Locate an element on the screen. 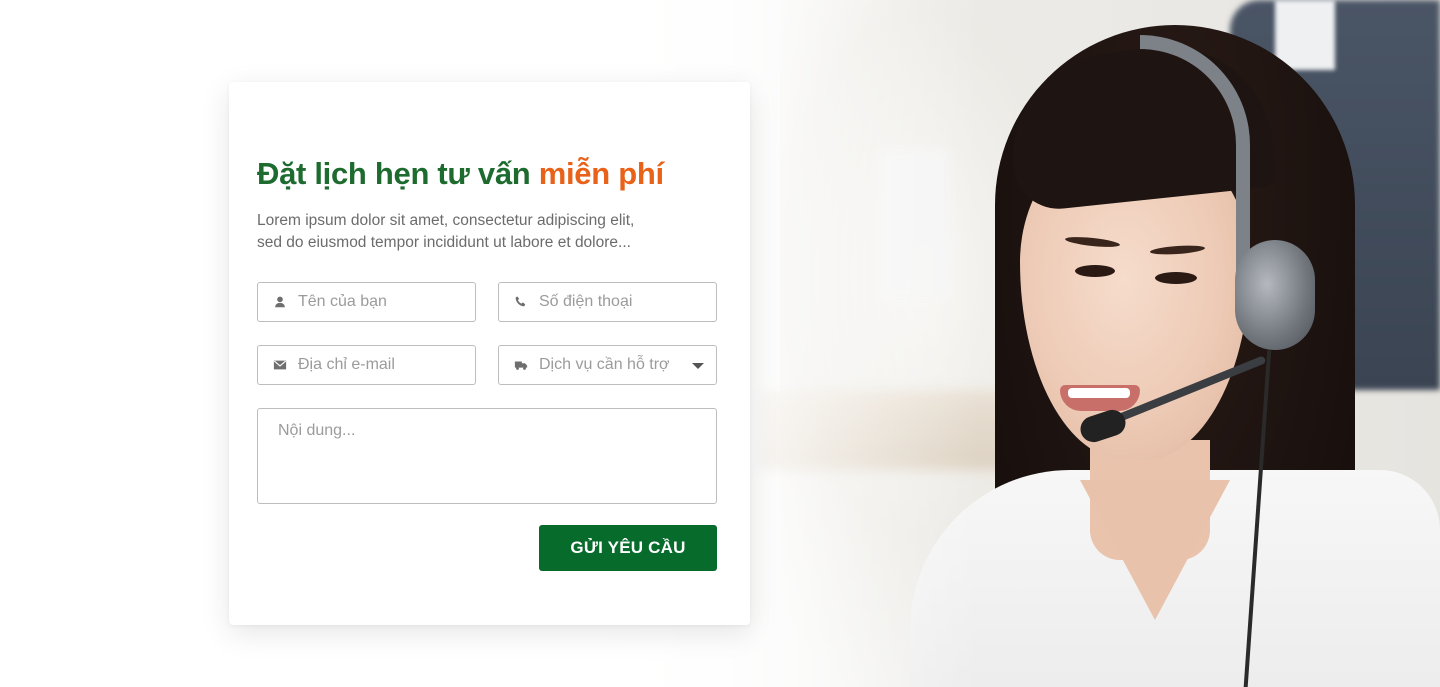 This screenshot has width=1440, height=687. service-placeholder: Dịch vụ cần hỗ trợ is located at coordinates (604, 364).